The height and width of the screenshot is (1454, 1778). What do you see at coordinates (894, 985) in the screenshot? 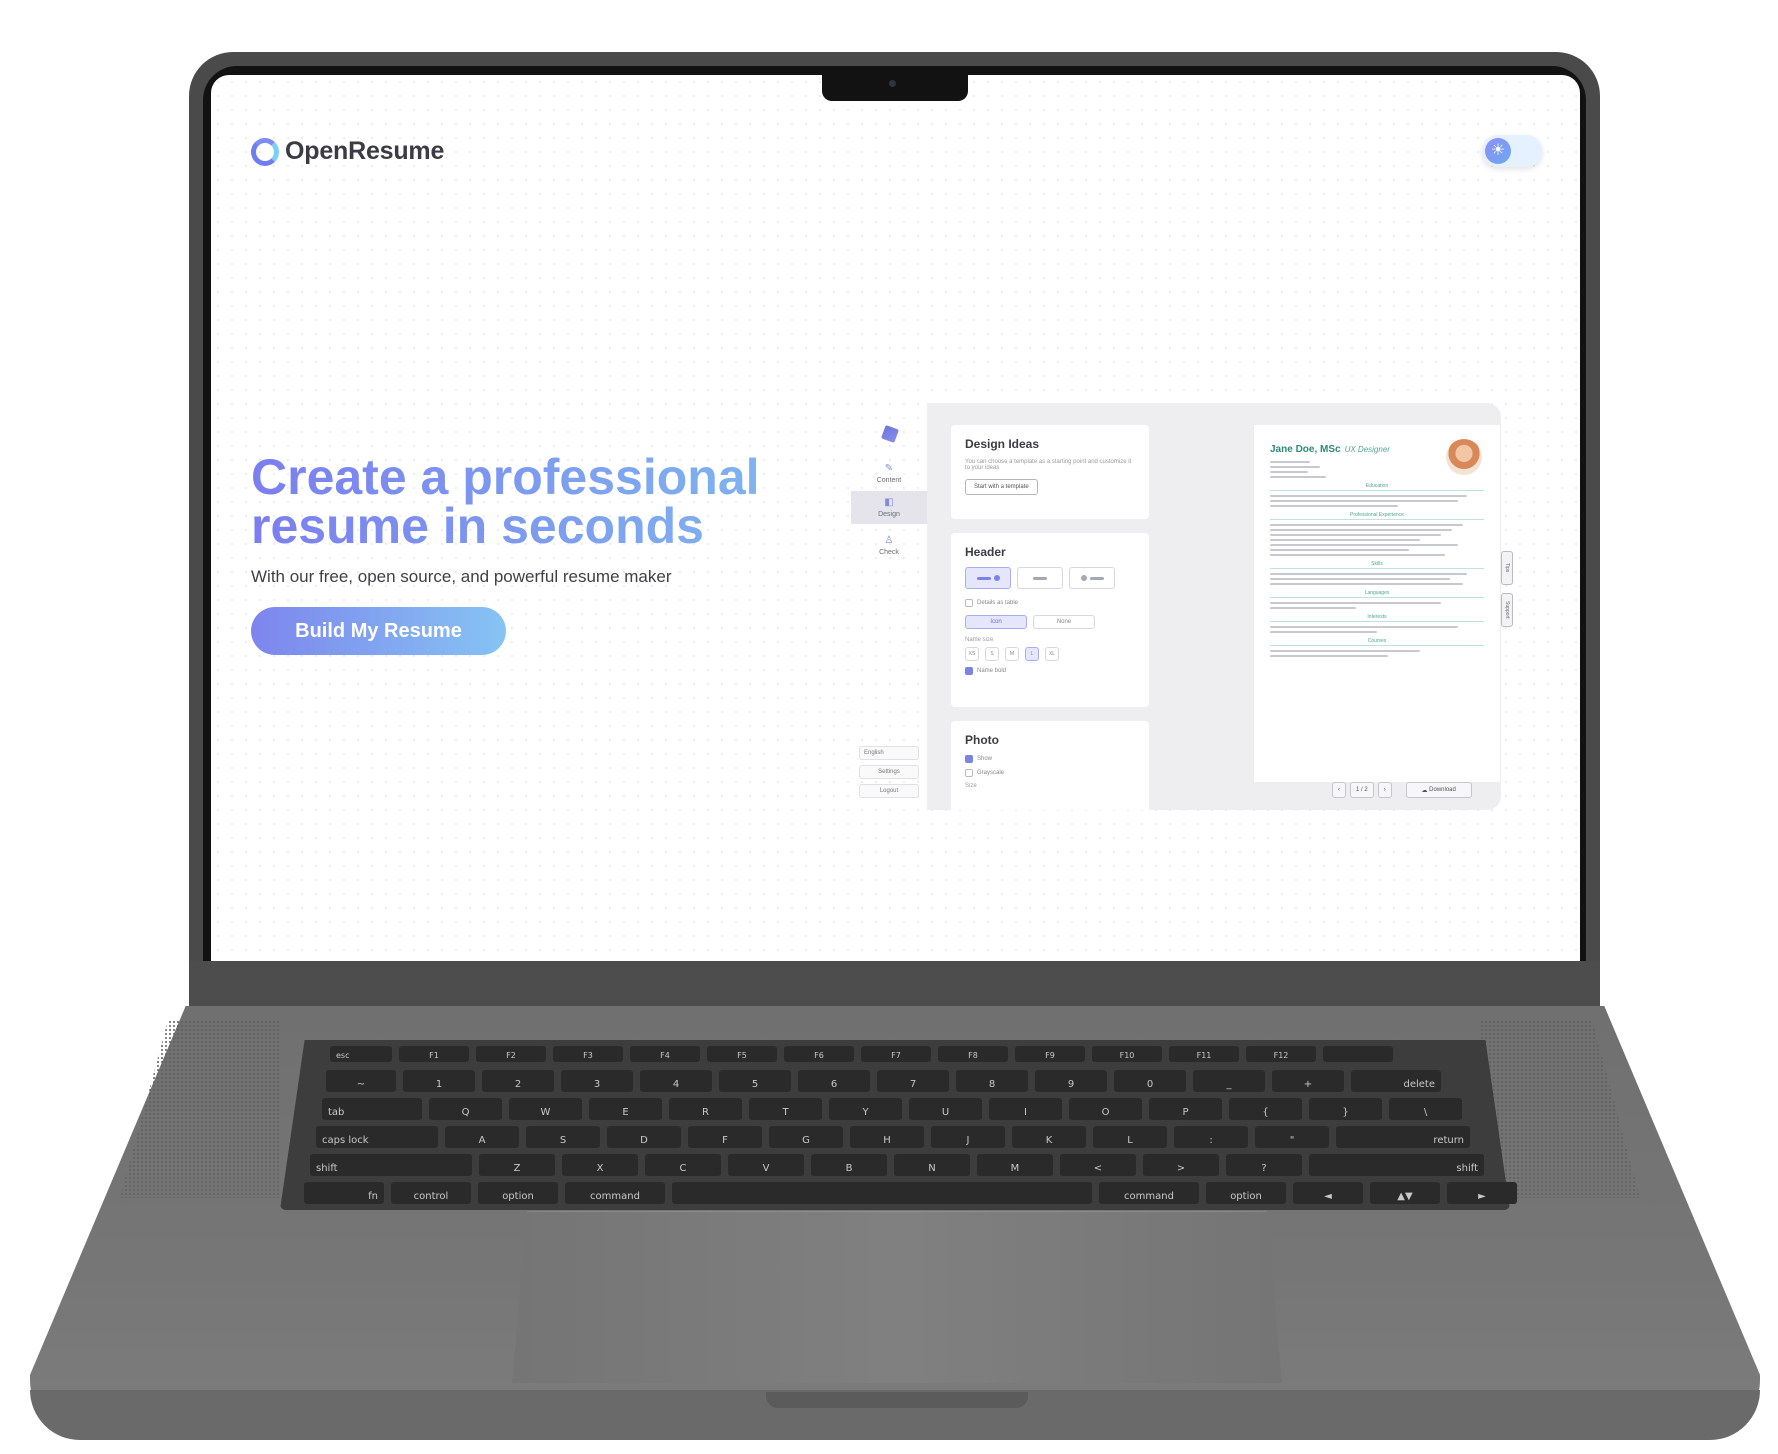
I see `laptop-chin` at bounding box center [894, 985].